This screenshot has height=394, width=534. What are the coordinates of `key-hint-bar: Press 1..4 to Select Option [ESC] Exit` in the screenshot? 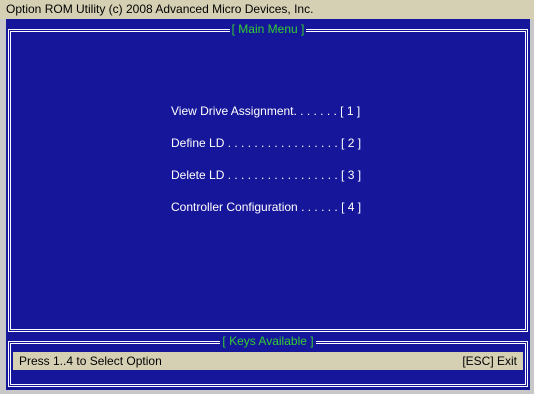 It's located at (268, 361).